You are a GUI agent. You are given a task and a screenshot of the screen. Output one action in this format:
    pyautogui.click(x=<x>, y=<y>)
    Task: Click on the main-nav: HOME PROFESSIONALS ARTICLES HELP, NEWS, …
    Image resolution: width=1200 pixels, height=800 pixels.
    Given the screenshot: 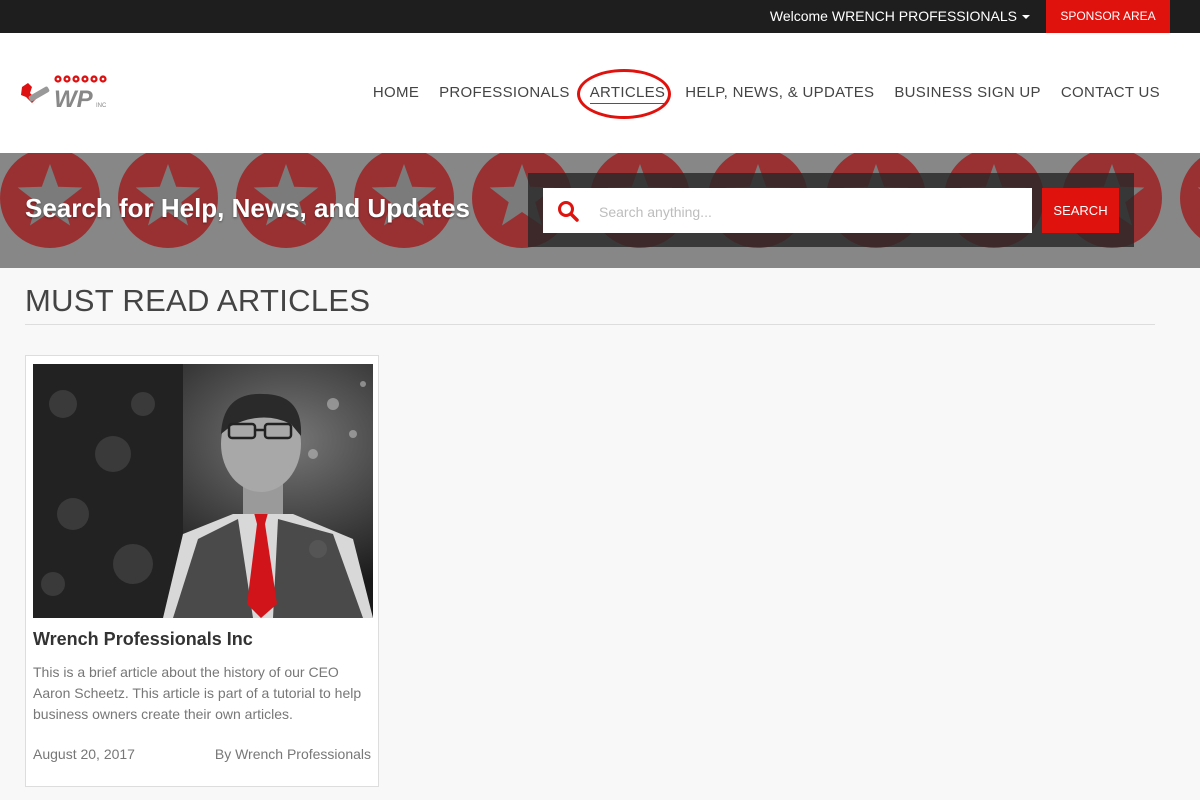 What is the action you would take?
    pyautogui.click(x=756, y=94)
    